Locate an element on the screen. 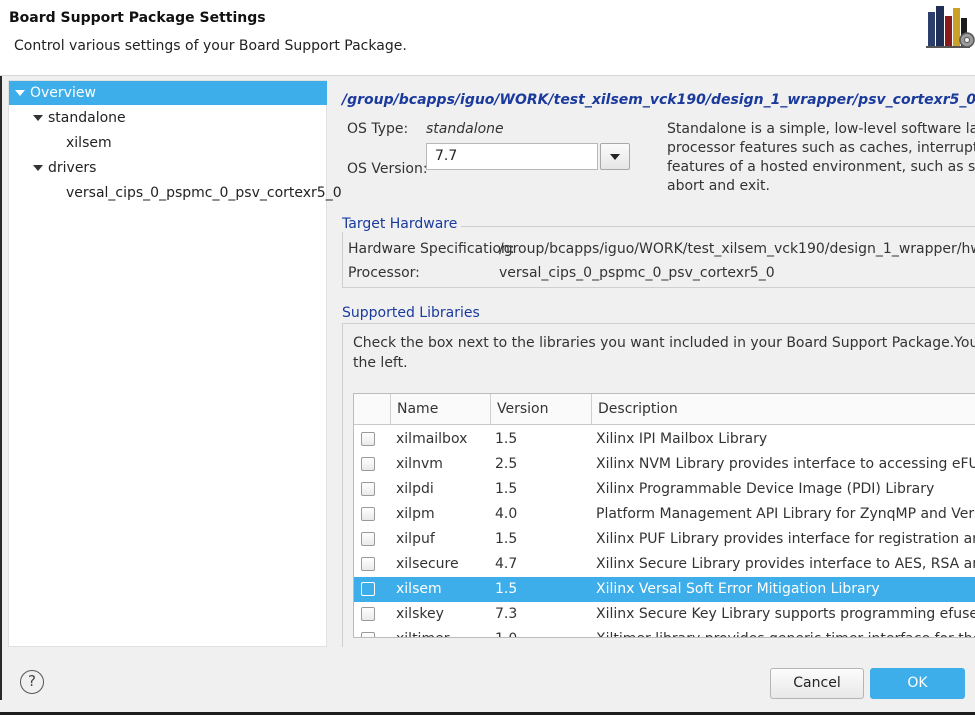 The height and width of the screenshot is (715, 975). library-version: 1.0 is located at coordinates (506, 632).